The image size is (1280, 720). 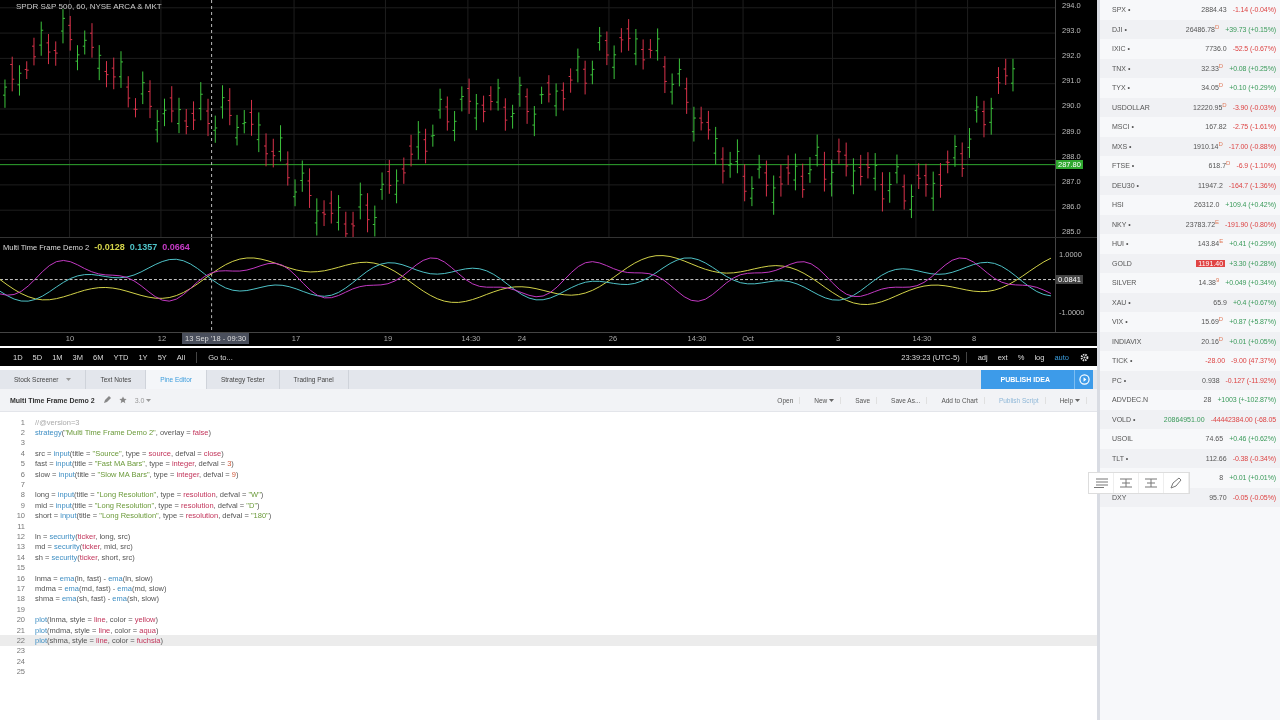 What do you see at coordinates (1083, 379) in the screenshot?
I see `play-icon` at bounding box center [1083, 379].